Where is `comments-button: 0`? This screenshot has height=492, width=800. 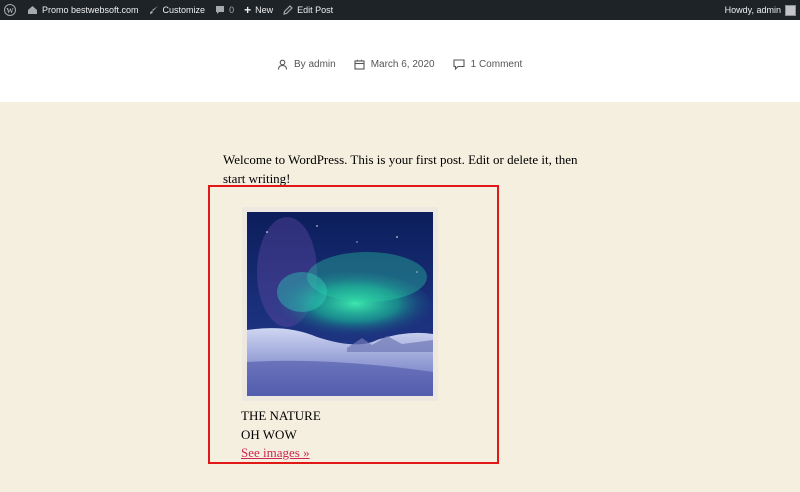 comments-button: 0 is located at coordinates (224, 10).